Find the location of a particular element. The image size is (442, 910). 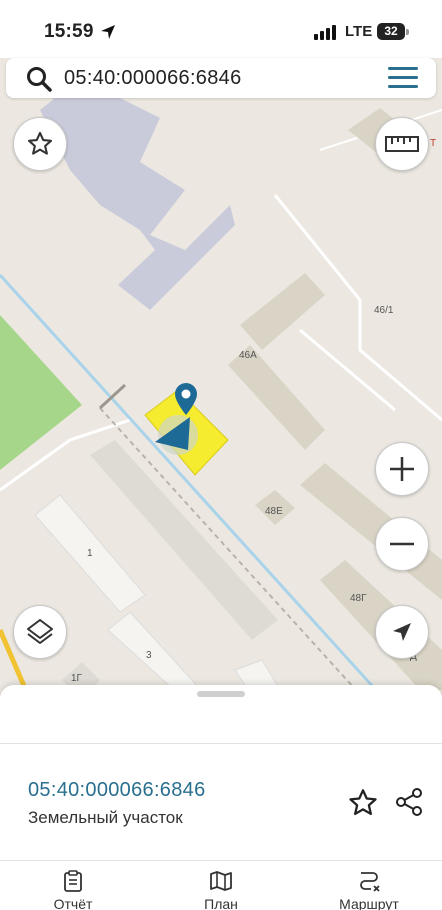

object-type: Земельный участок is located at coordinates (105, 817).